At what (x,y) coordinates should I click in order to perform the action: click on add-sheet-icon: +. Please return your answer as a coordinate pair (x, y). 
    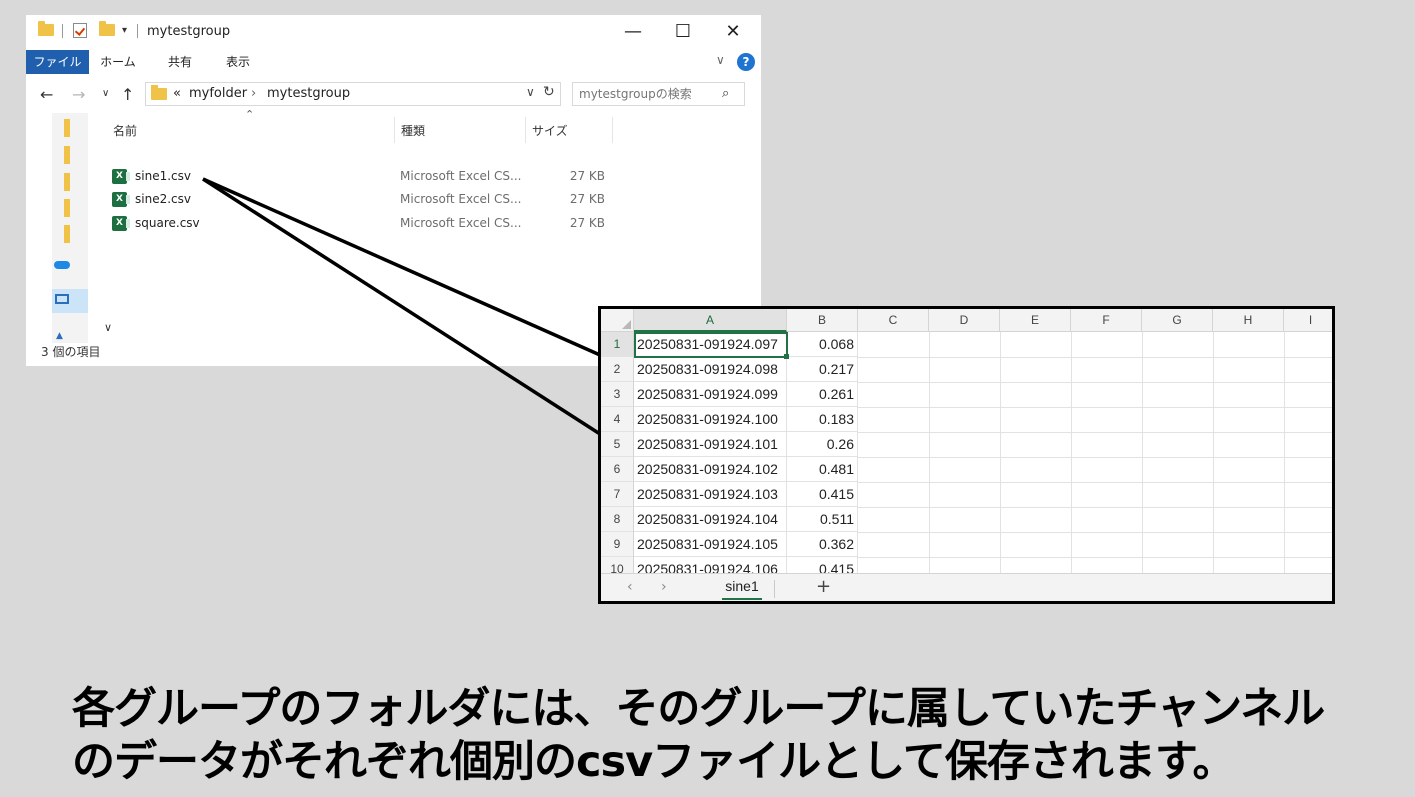
    Looking at the image, I should click on (823, 586).